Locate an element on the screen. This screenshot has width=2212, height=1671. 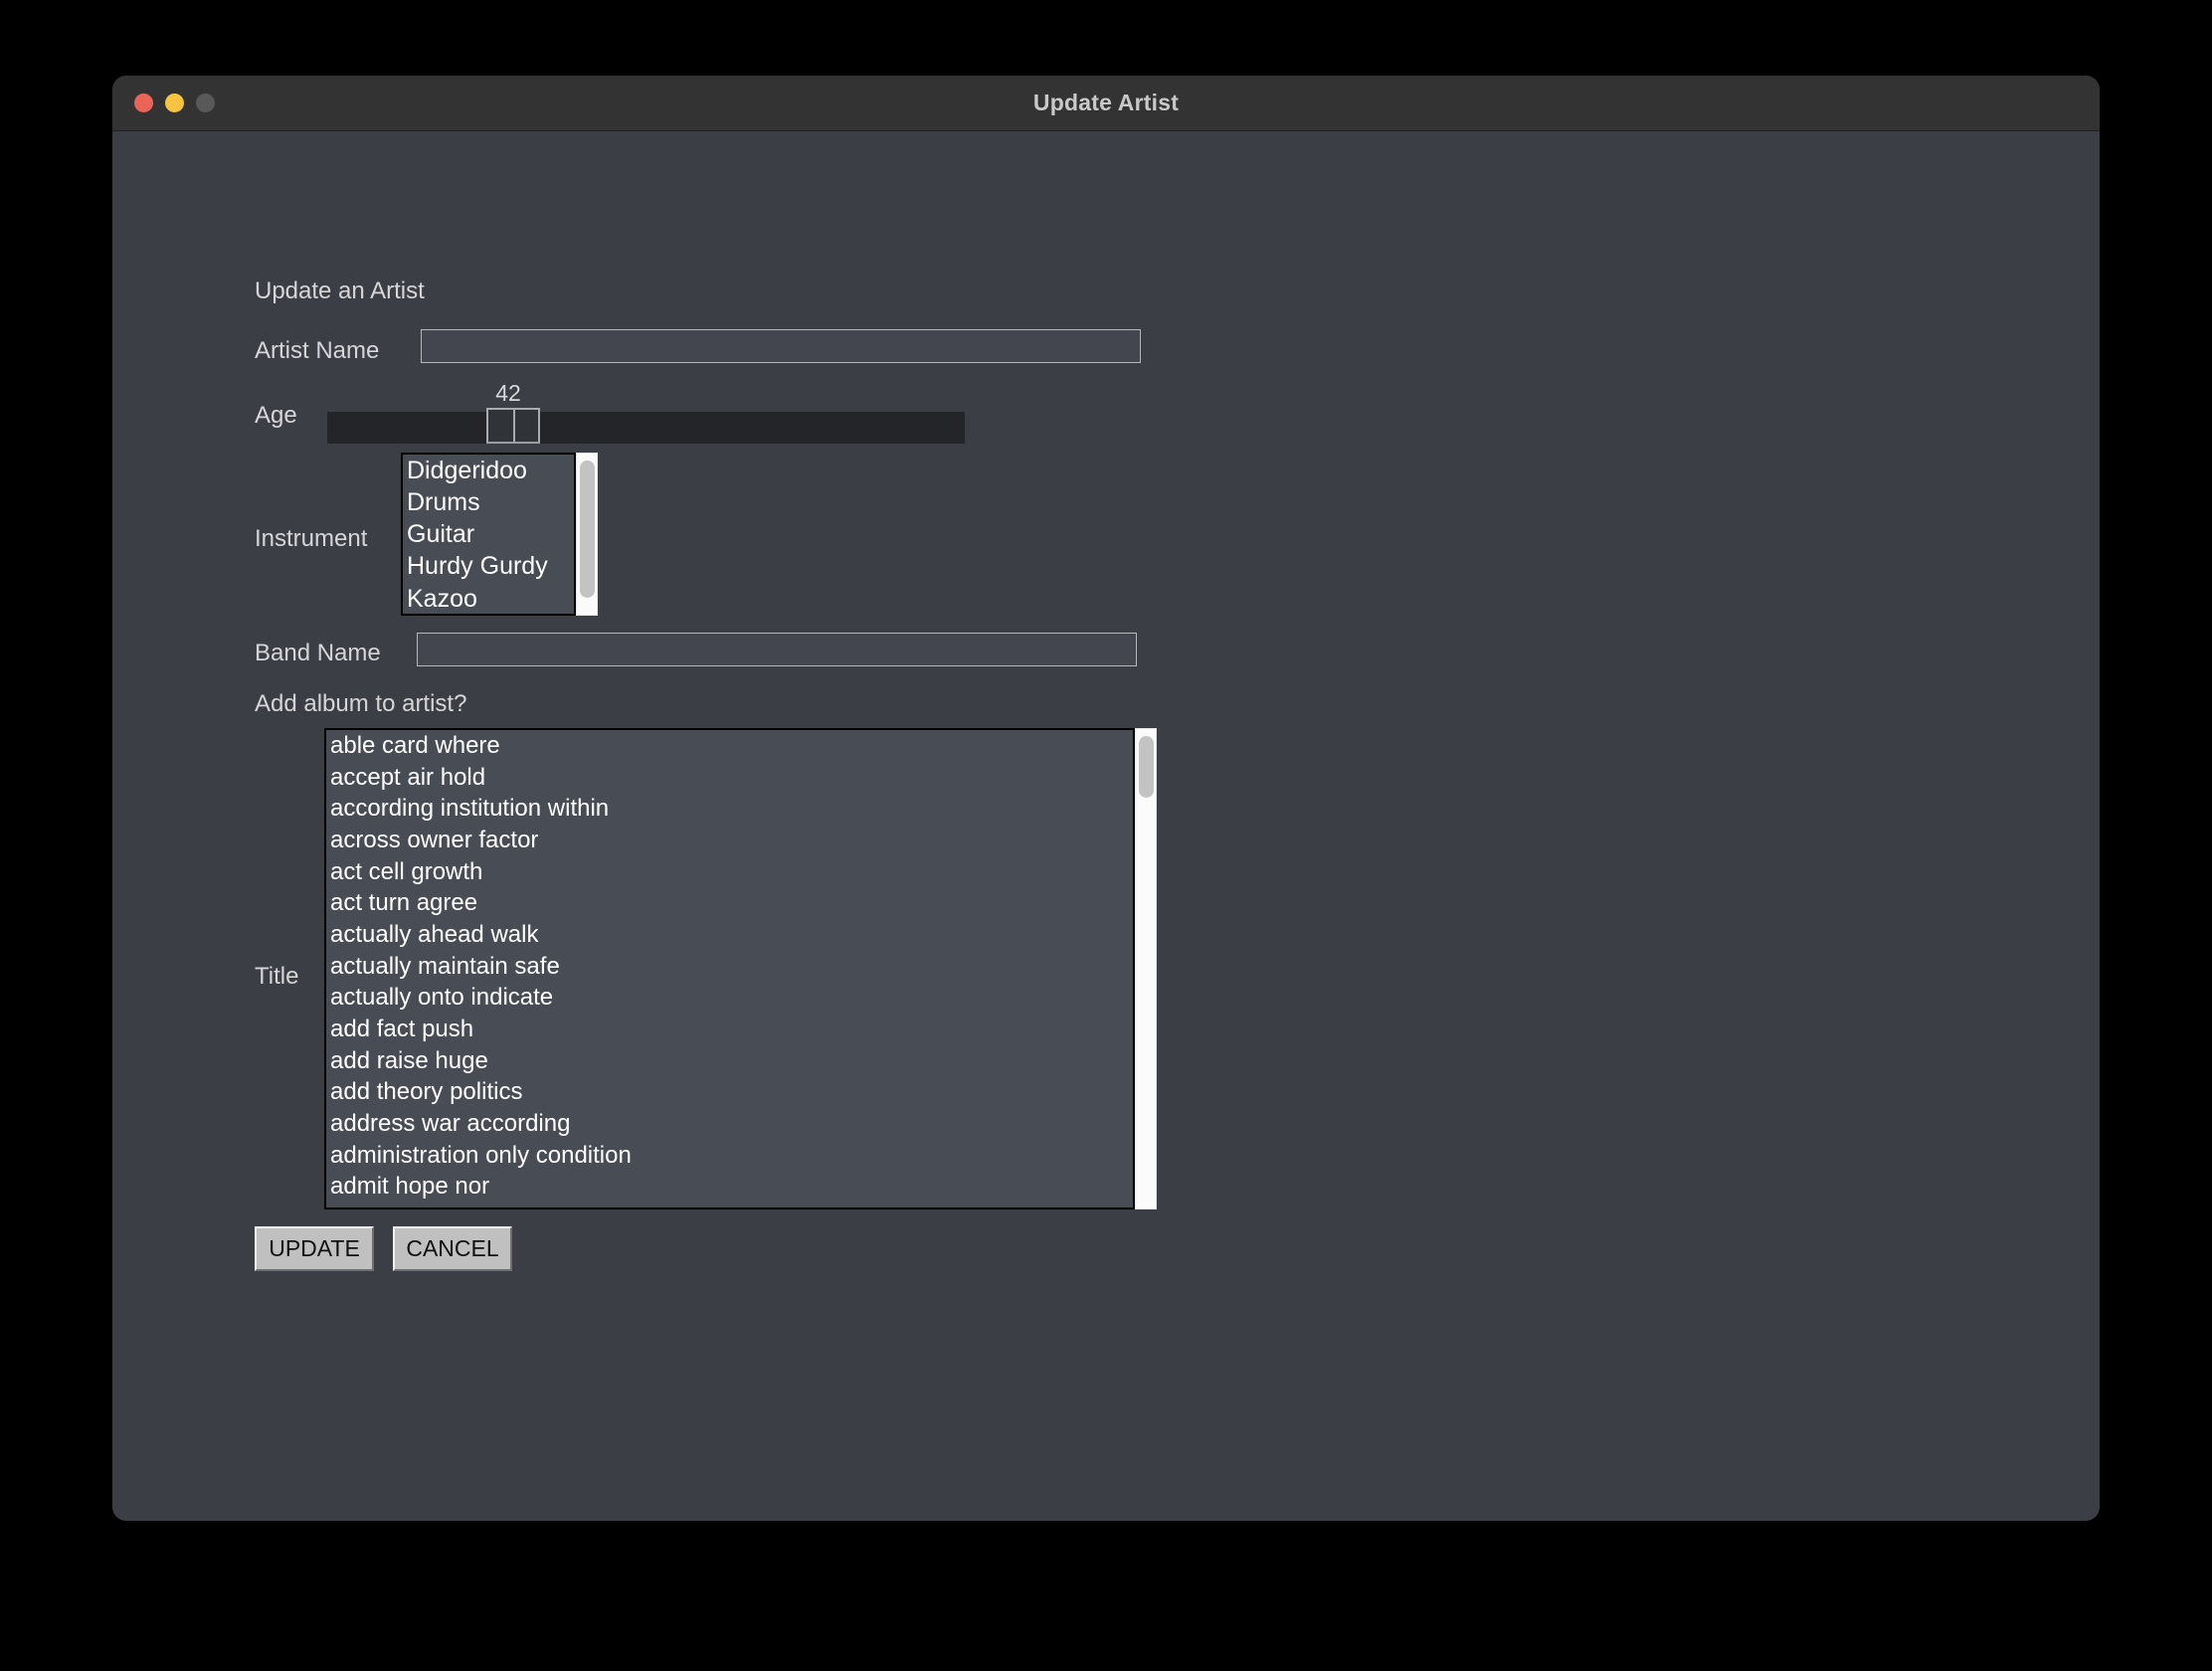
age-label: Age is located at coordinates (276, 415).